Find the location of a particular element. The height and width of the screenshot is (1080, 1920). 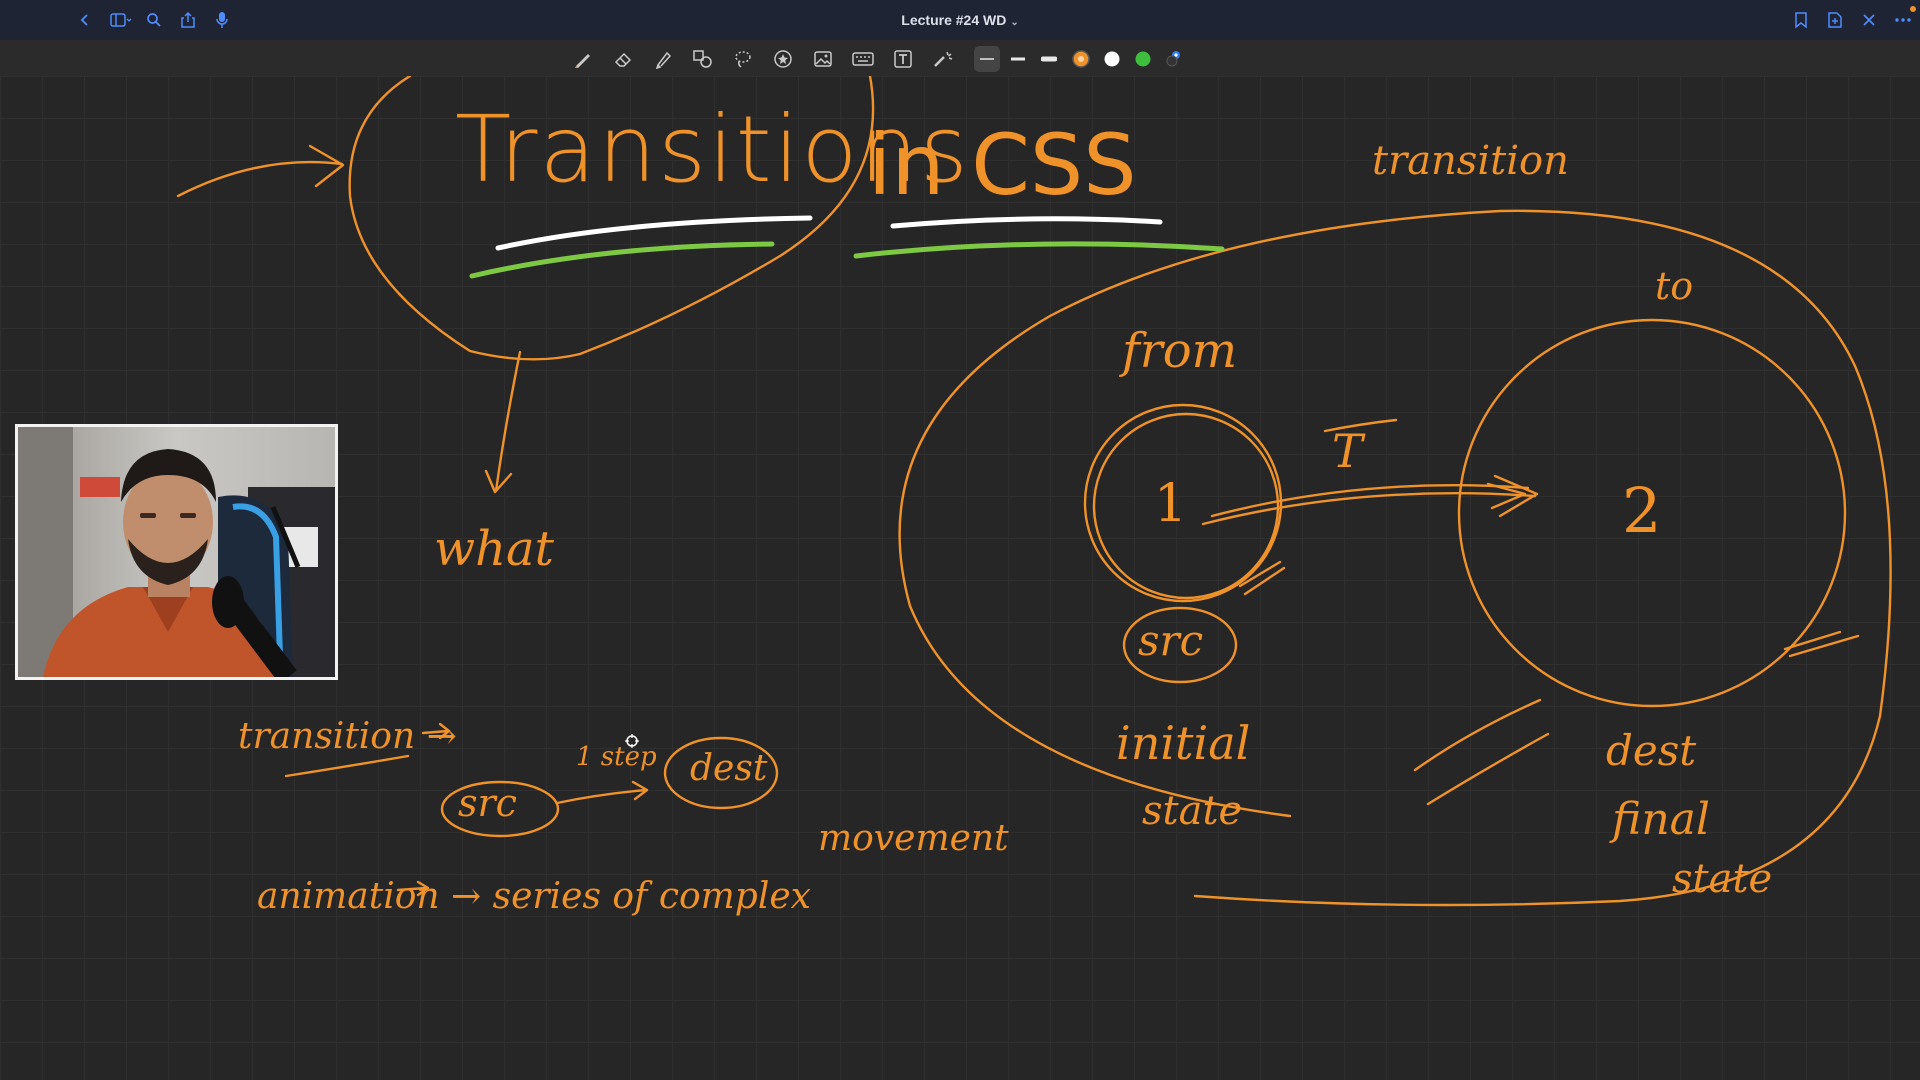

animation-line-1-text: animation → series of complex is located at coordinates (534, 896).